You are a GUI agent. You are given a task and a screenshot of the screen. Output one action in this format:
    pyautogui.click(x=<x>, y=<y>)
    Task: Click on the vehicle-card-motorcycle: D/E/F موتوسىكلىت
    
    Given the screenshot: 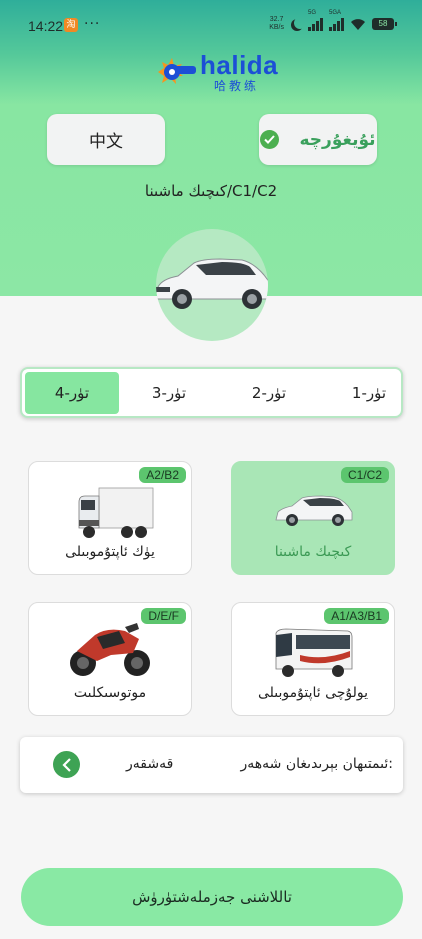 What is the action you would take?
    pyautogui.click(x=110, y=659)
    